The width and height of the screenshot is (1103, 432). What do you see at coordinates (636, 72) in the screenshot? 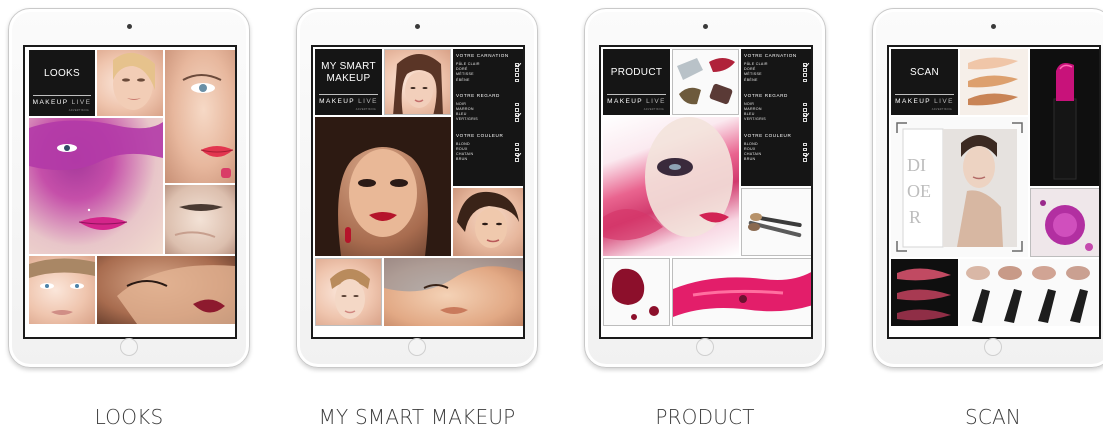
I see `mode-title: PRODUCT` at bounding box center [636, 72].